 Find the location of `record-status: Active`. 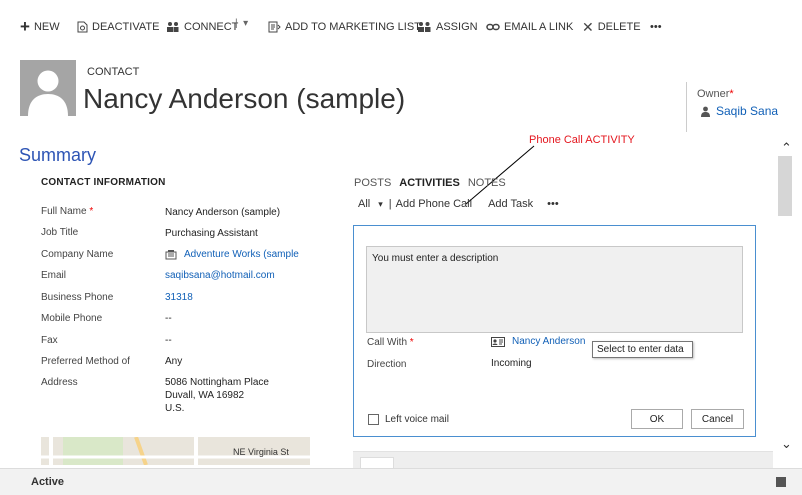

record-status: Active is located at coordinates (48, 482).